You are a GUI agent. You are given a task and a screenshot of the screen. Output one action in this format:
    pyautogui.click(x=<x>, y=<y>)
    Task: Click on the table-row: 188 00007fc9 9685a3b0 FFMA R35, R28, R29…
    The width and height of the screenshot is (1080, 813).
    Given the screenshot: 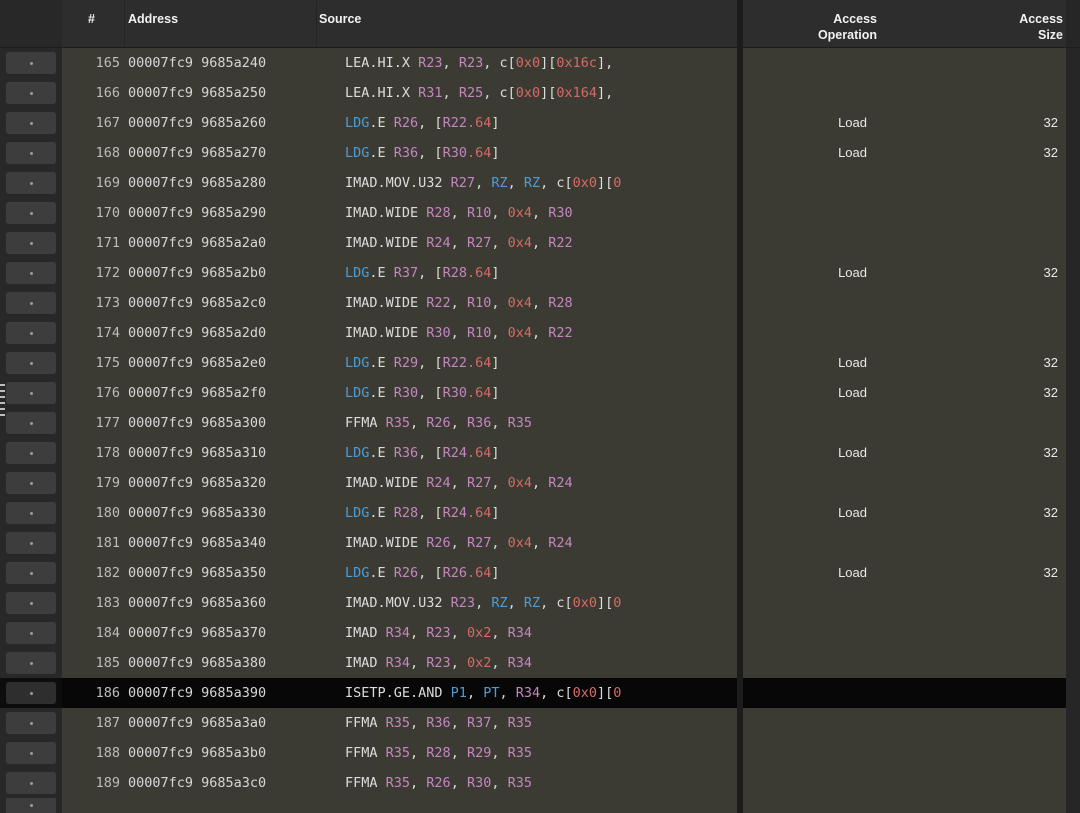 What is the action you would take?
    pyautogui.click(x=540, y=753)
    